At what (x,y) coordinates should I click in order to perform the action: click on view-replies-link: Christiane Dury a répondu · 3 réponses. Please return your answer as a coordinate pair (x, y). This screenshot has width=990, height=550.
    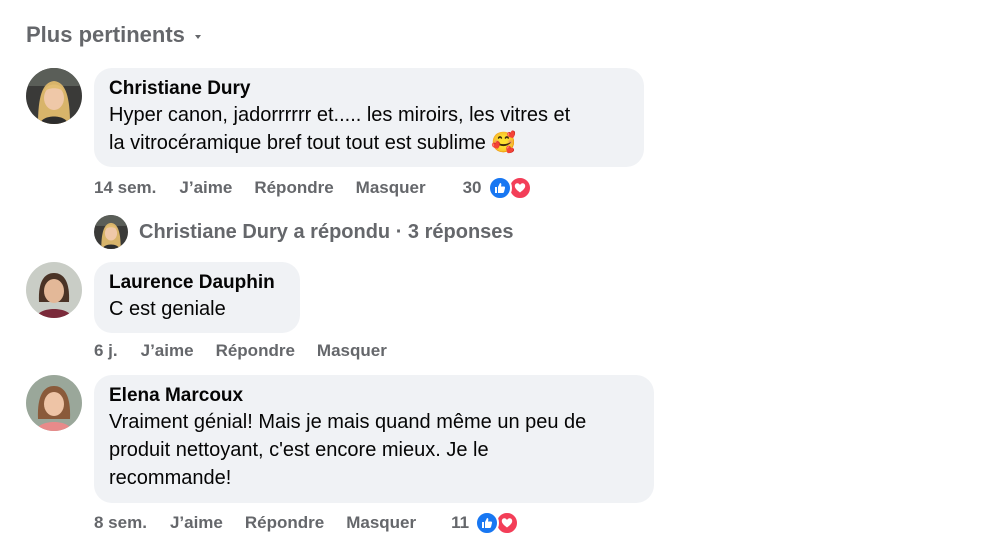
    Looking at the image, I should click on (304, 232).